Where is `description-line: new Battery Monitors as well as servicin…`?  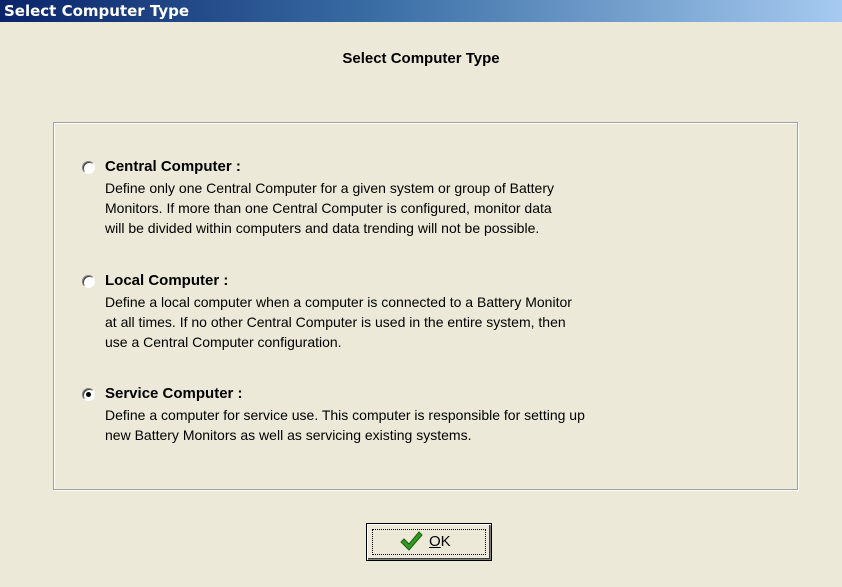 description-line: new Battery Monitors as well as servicin… is located at coordinates (288, 435).